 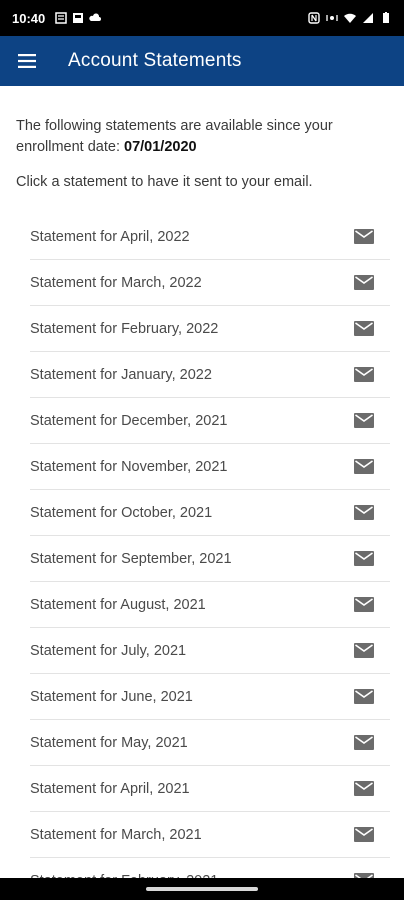 I want to click on statement-row: Statement for November, 2021, so click(x=210, y=467).